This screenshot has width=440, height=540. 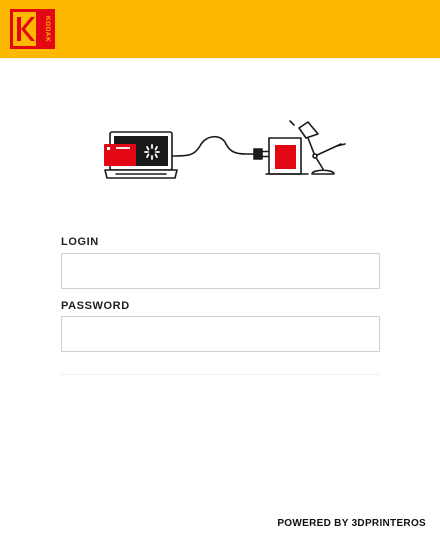 I want to click on plug-icon, so click(x=261, y=154).